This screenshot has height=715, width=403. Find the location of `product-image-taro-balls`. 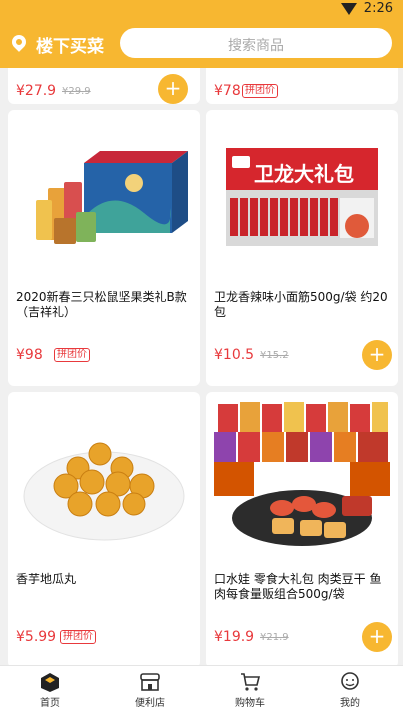

product-image-taro-balls is located at coordinates (104, 480).